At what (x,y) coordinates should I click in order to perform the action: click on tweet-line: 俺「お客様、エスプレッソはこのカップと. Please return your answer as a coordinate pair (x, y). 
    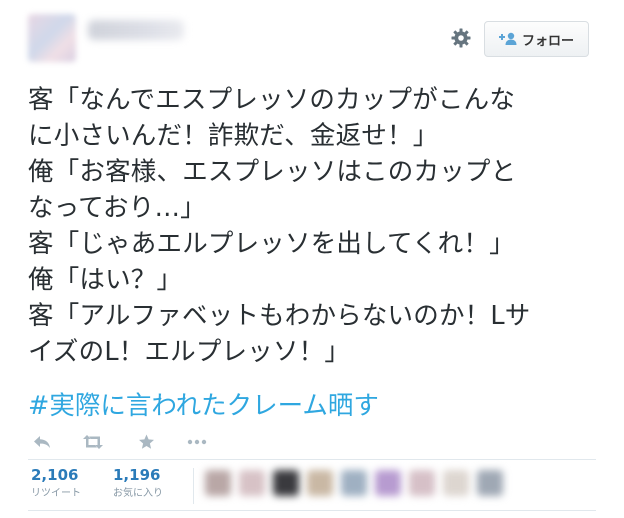
    Looking at the image, I should click on (272, 172).